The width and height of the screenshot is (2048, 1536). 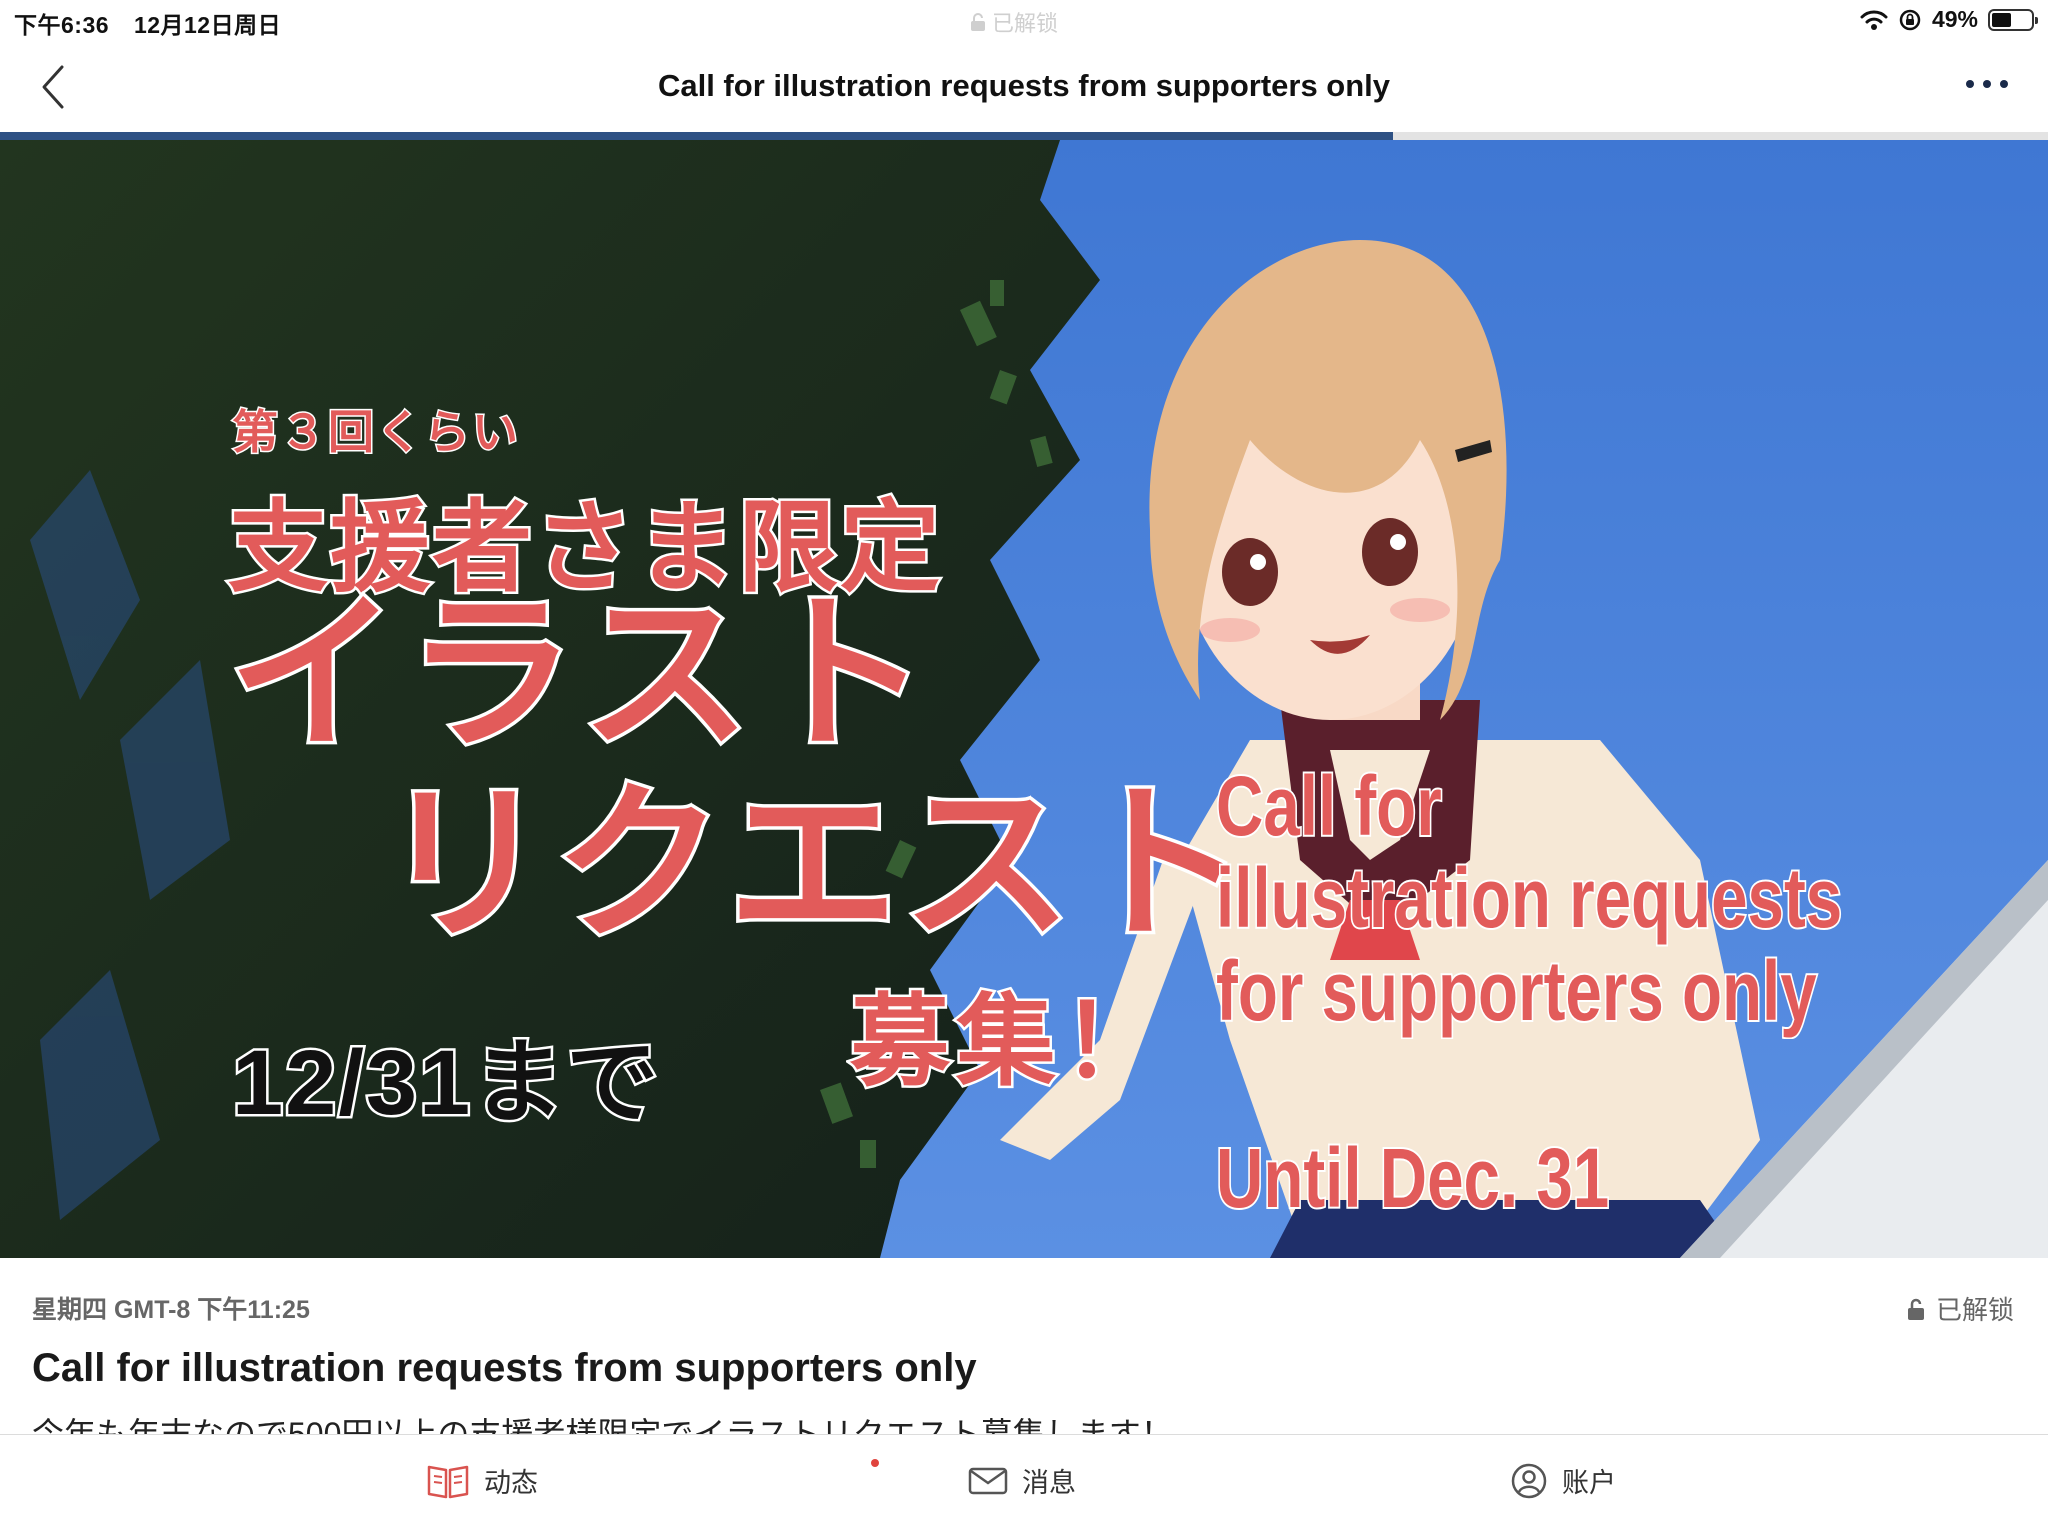 I want to click on status-indicators: 49%, so click(x=1949, y=19).